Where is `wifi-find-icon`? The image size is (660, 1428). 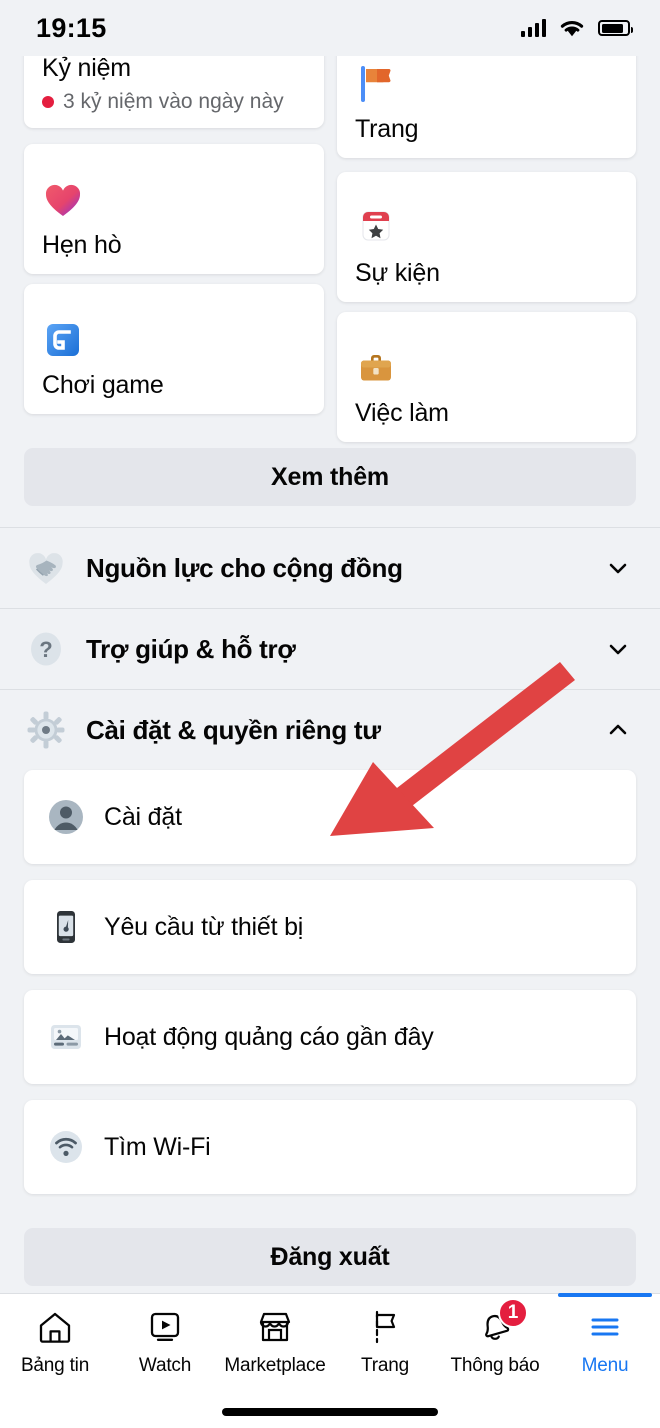
wifi-find-icon is located at coordinates (66, 1147).